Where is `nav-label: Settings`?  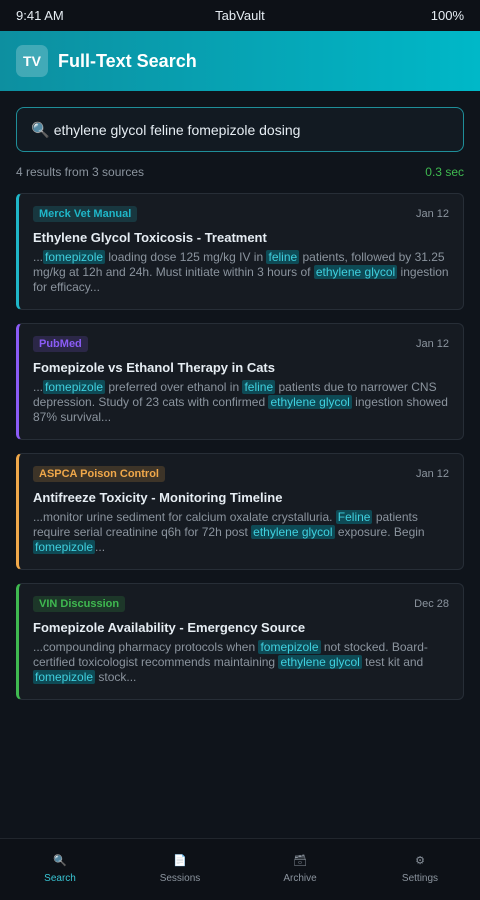
nav-label: Settings is located at coordinates (420, 878).